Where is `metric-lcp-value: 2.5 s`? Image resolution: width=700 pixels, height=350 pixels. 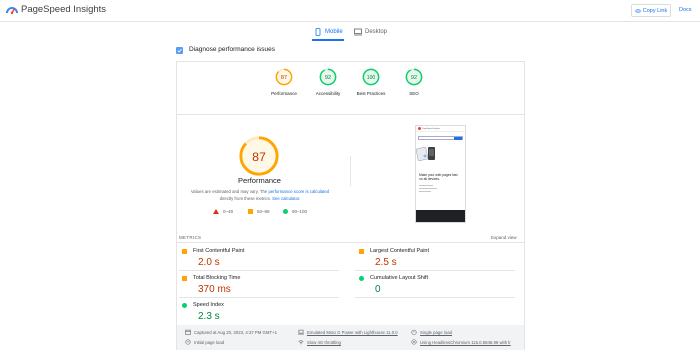 metric-lcp-value: 2.5 s is located at coordinates (386, 262).